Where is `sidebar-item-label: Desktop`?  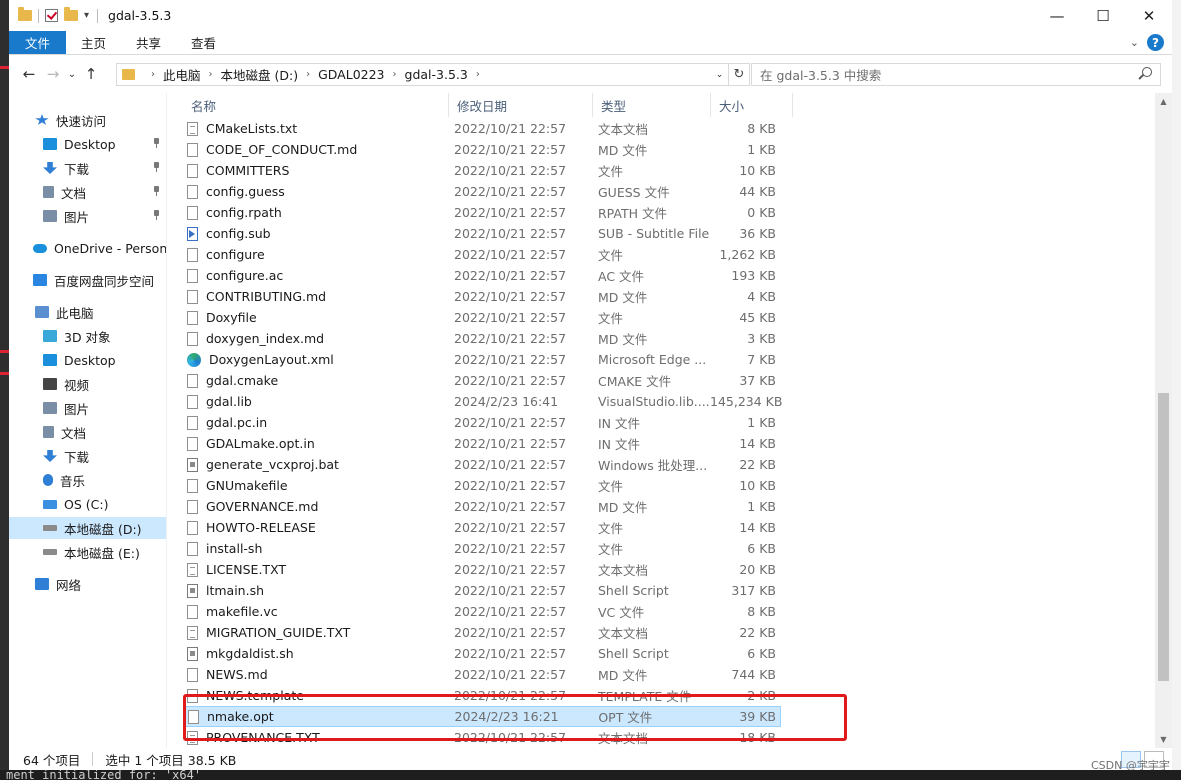
sidebar-item-label: Desktop is located at coordinates (90, 144).